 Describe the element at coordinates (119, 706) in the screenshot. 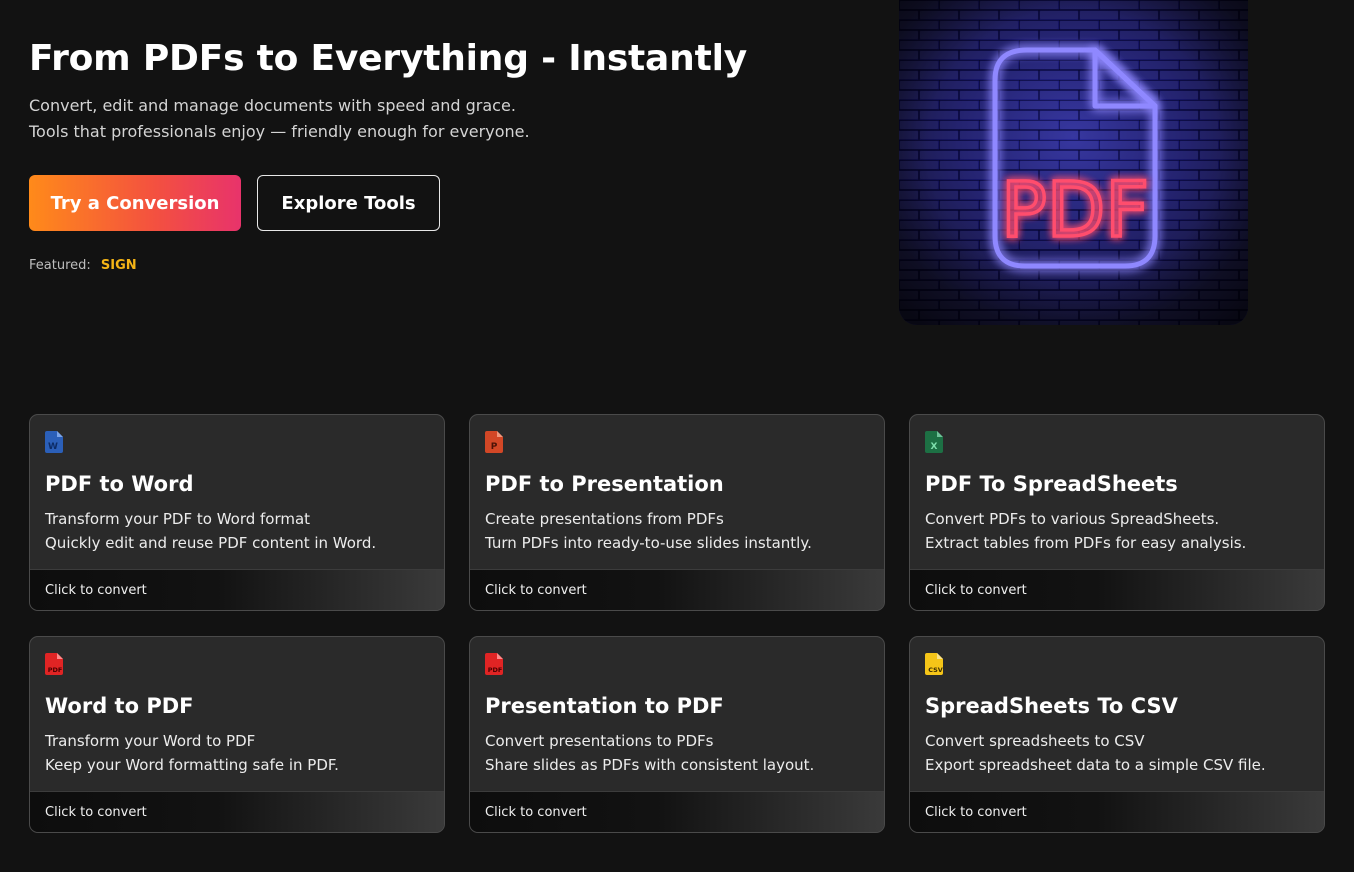

I see `card-title: Word to PDF` at that location.